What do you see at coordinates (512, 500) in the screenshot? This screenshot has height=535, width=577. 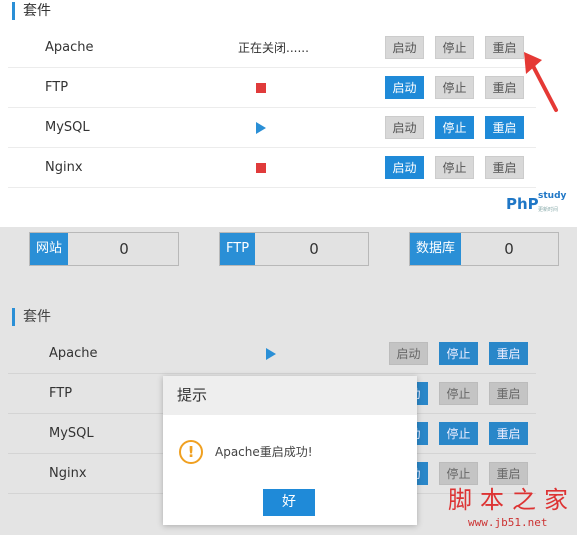 I see `watermark-text: 脚本之家` at bounding box center [512, 500].